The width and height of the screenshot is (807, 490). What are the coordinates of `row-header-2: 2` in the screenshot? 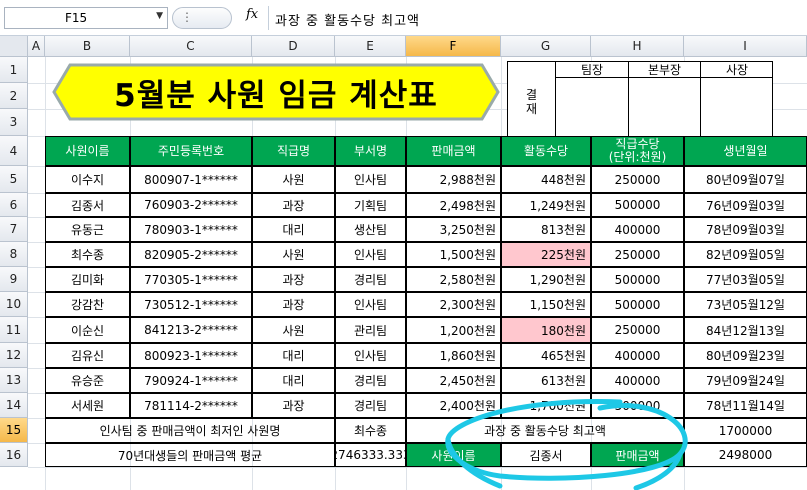 It's located at (14, 96).